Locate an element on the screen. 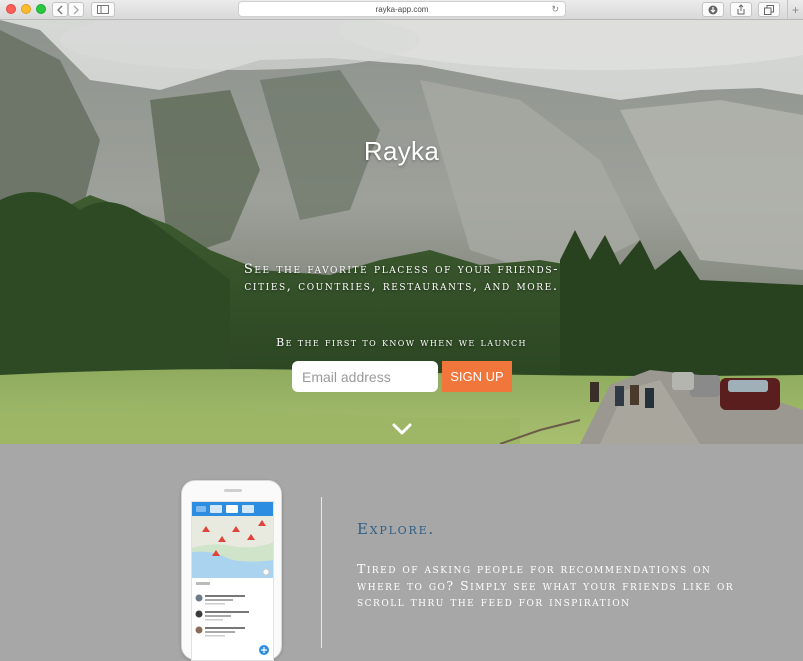 The height and width of the screenshot is (661, 803). plus-icon: + is located at coordinates (795, 10).